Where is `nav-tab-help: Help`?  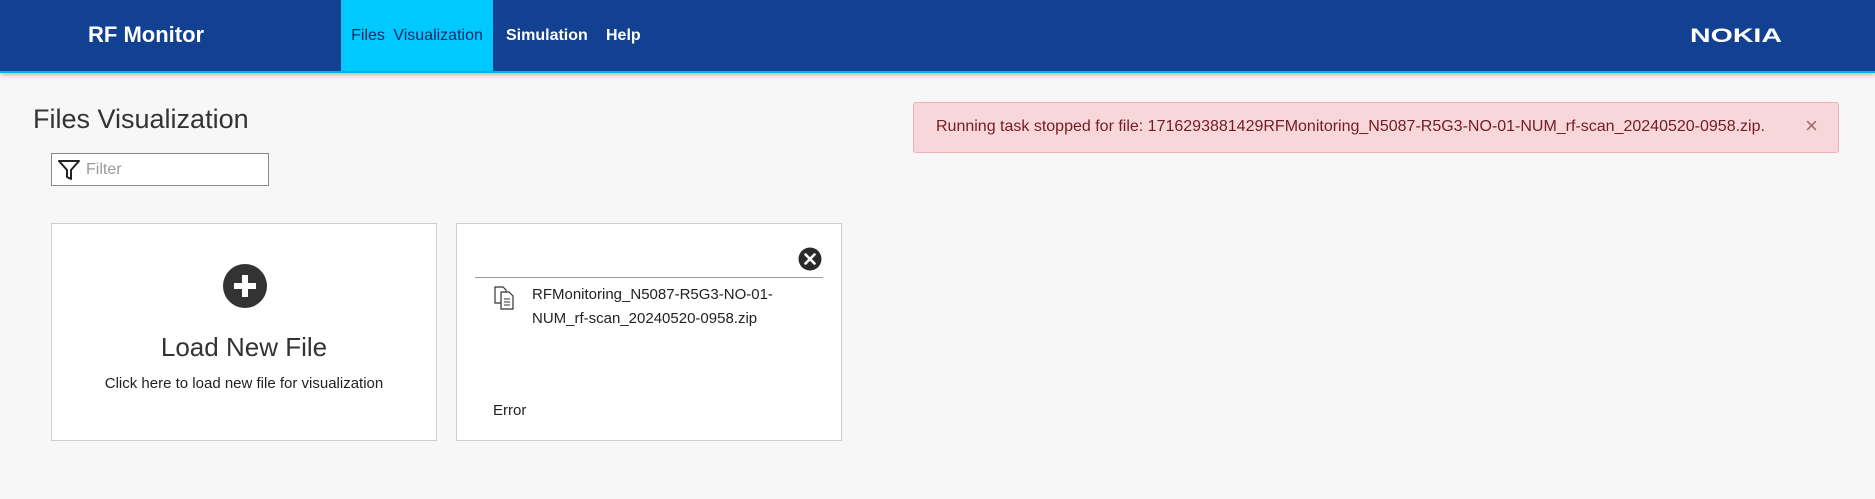
nav-tab-help: Help is located at coordinates (623, 35).